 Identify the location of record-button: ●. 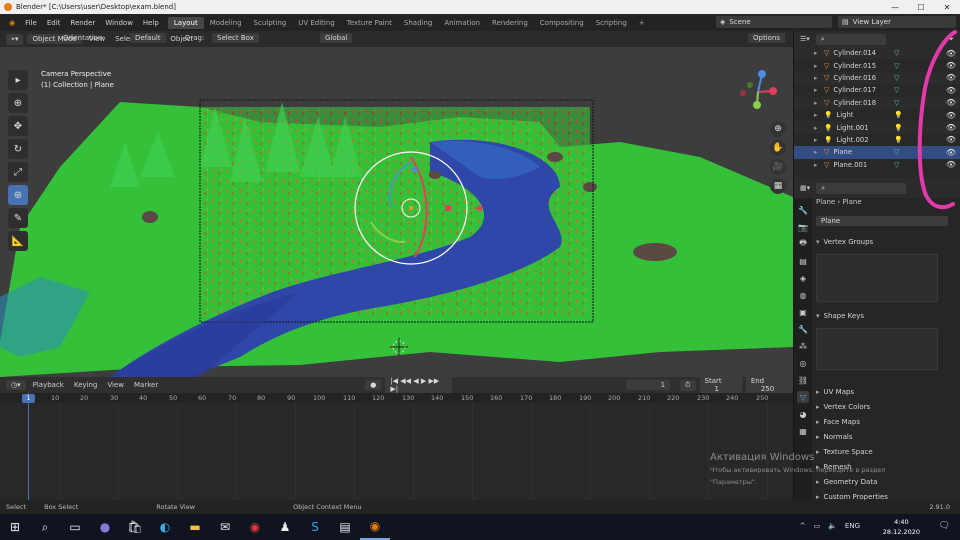
(373, 385).